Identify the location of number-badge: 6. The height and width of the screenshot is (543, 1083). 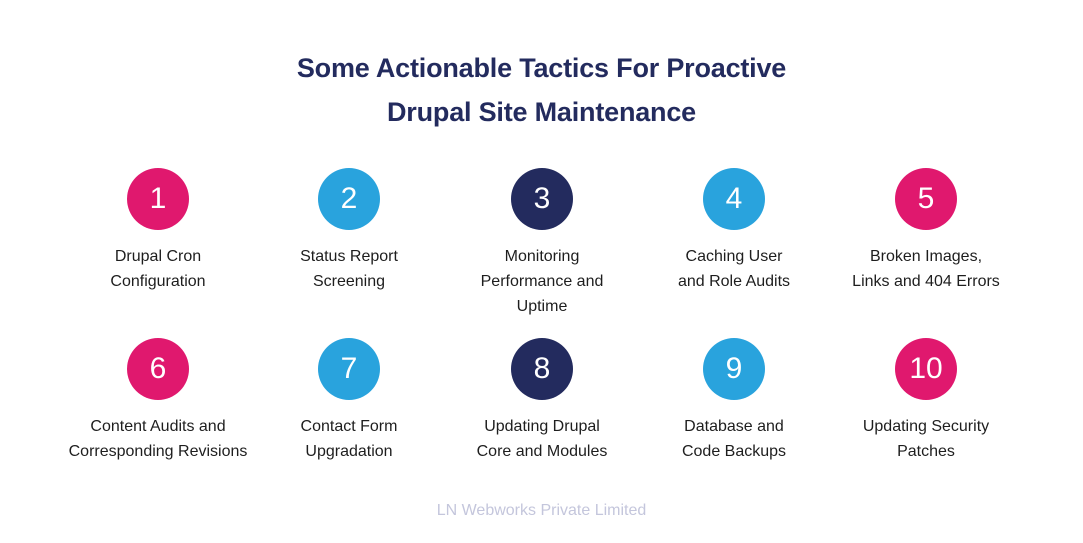
(158, 369).